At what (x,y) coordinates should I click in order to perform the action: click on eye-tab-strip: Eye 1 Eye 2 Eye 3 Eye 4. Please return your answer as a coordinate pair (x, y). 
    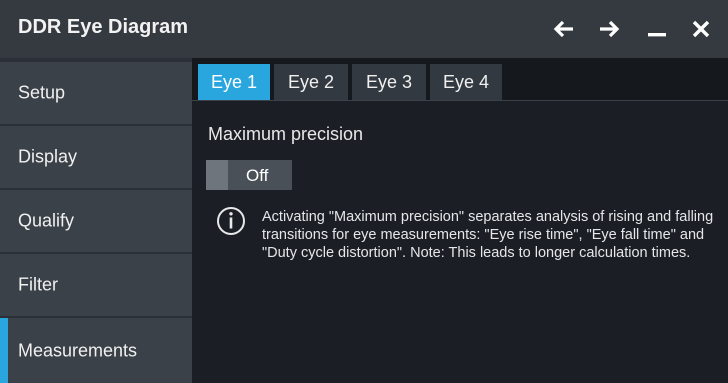
    Looking at the image, I should click on (460, 79).